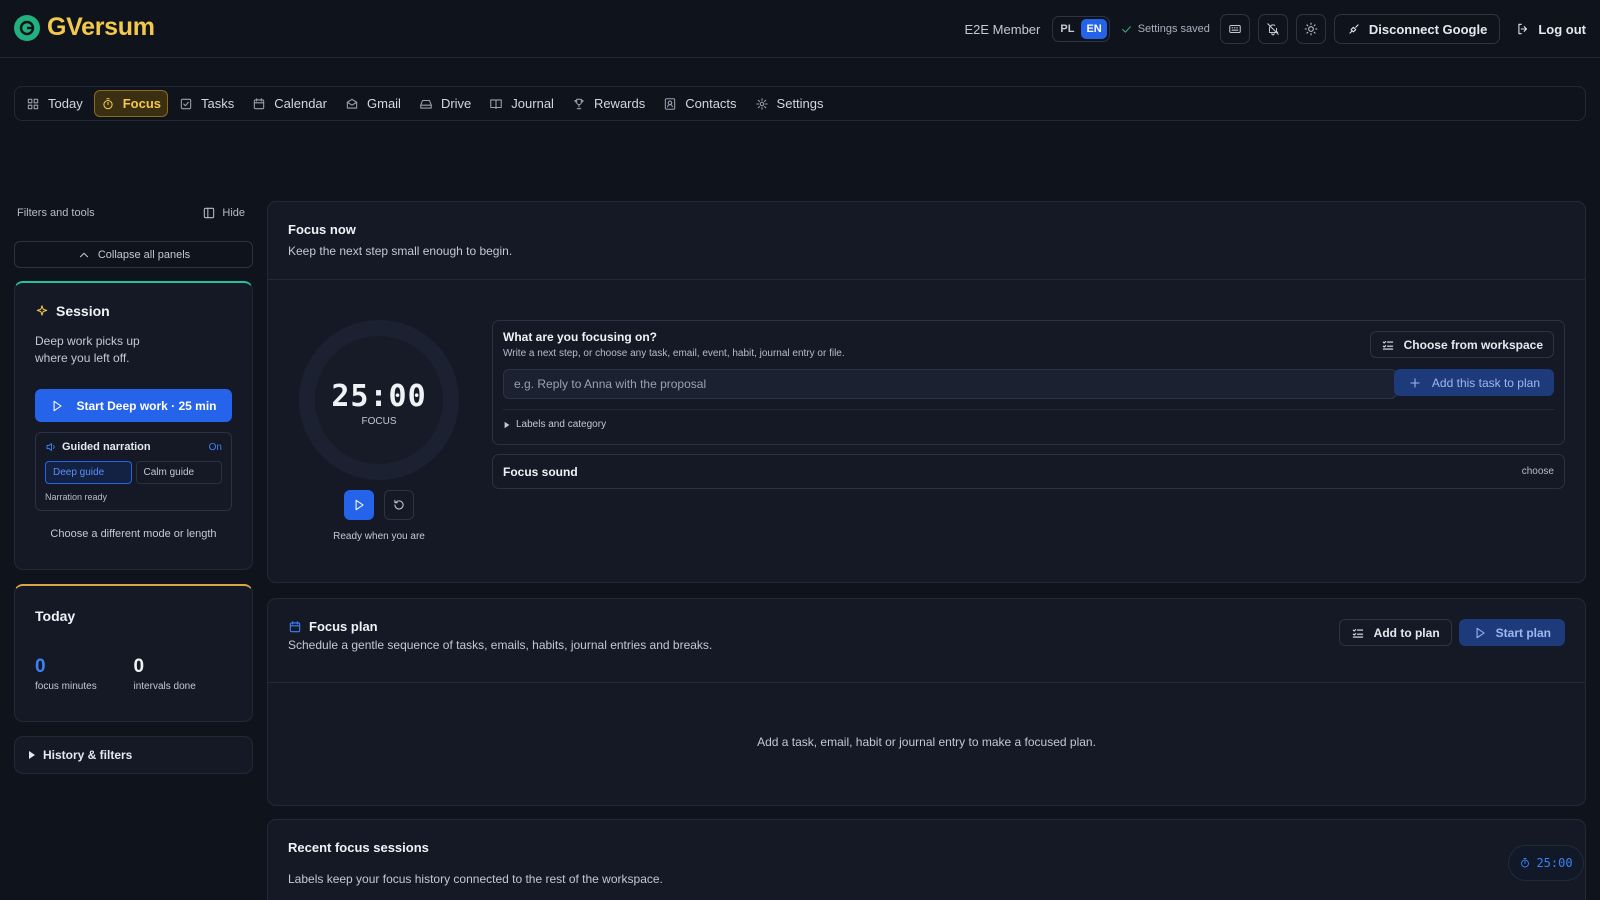 This screenshot has width=1600, height=900. Describe the element at coordinates (343, 626) in the screenshot. I see `focus-plan-title-label: Focus plan` at that location.